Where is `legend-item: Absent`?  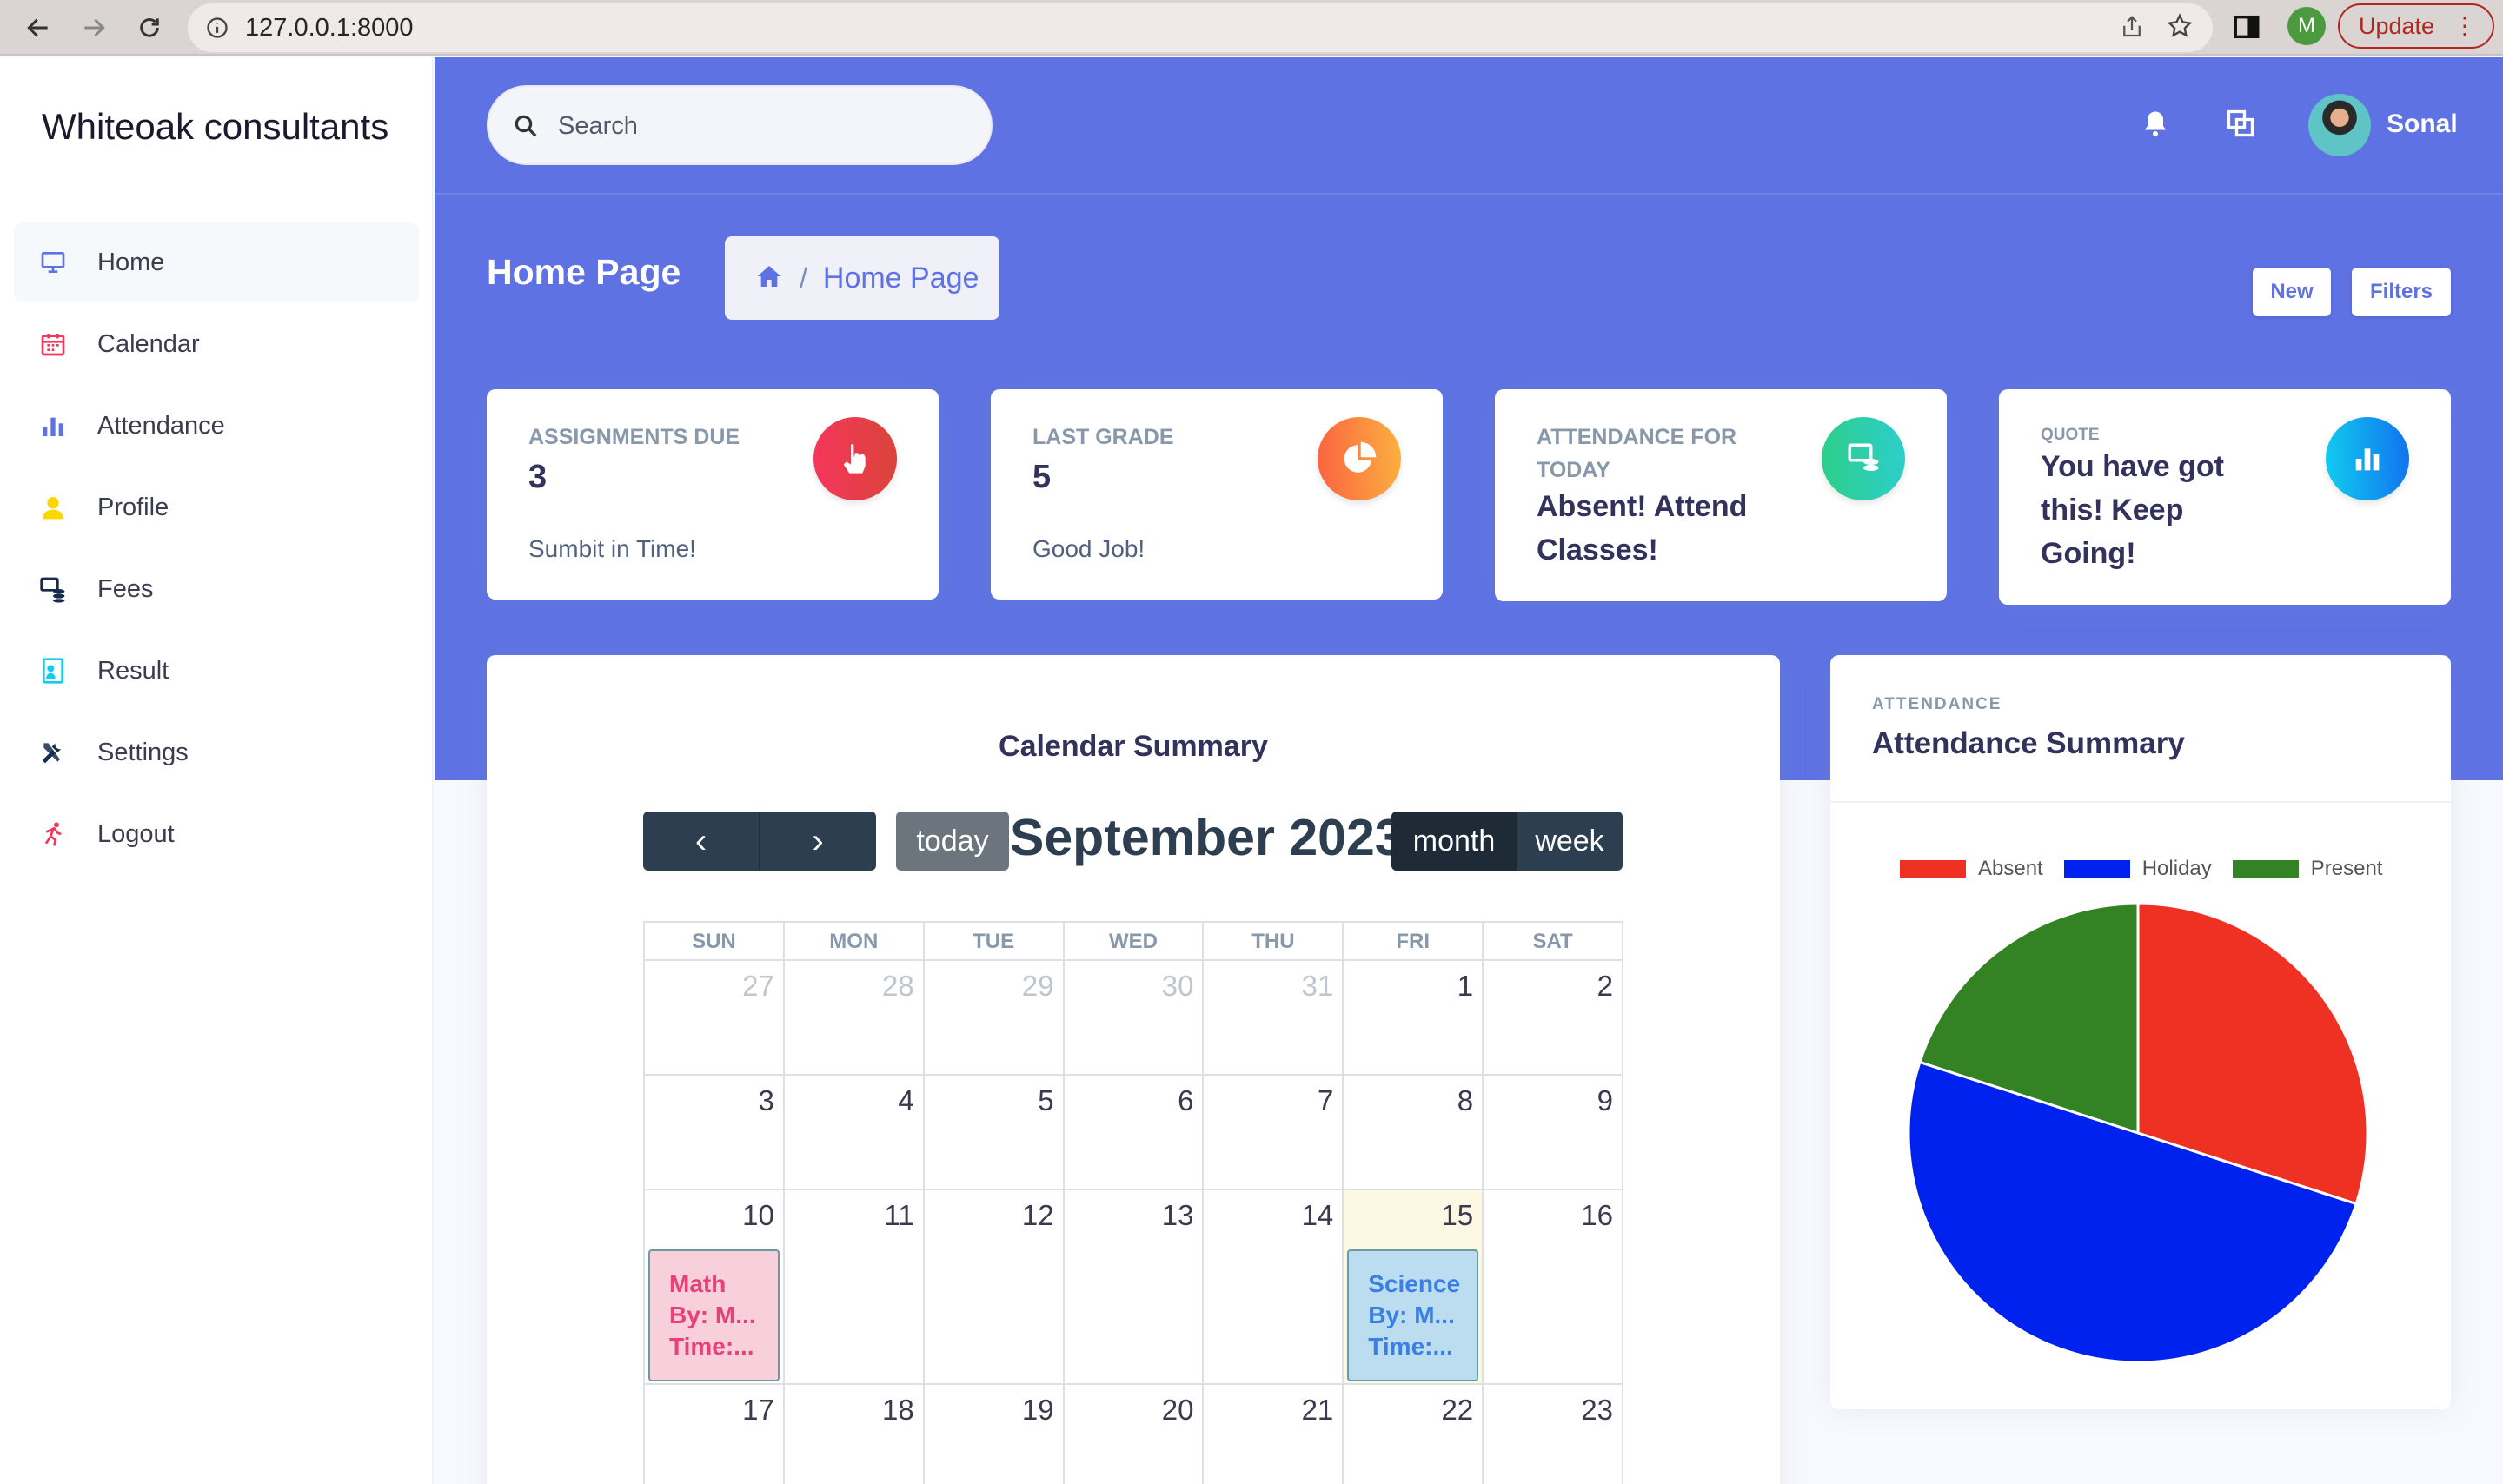 legend-item: Absent is located at coordinates (1971, 869).